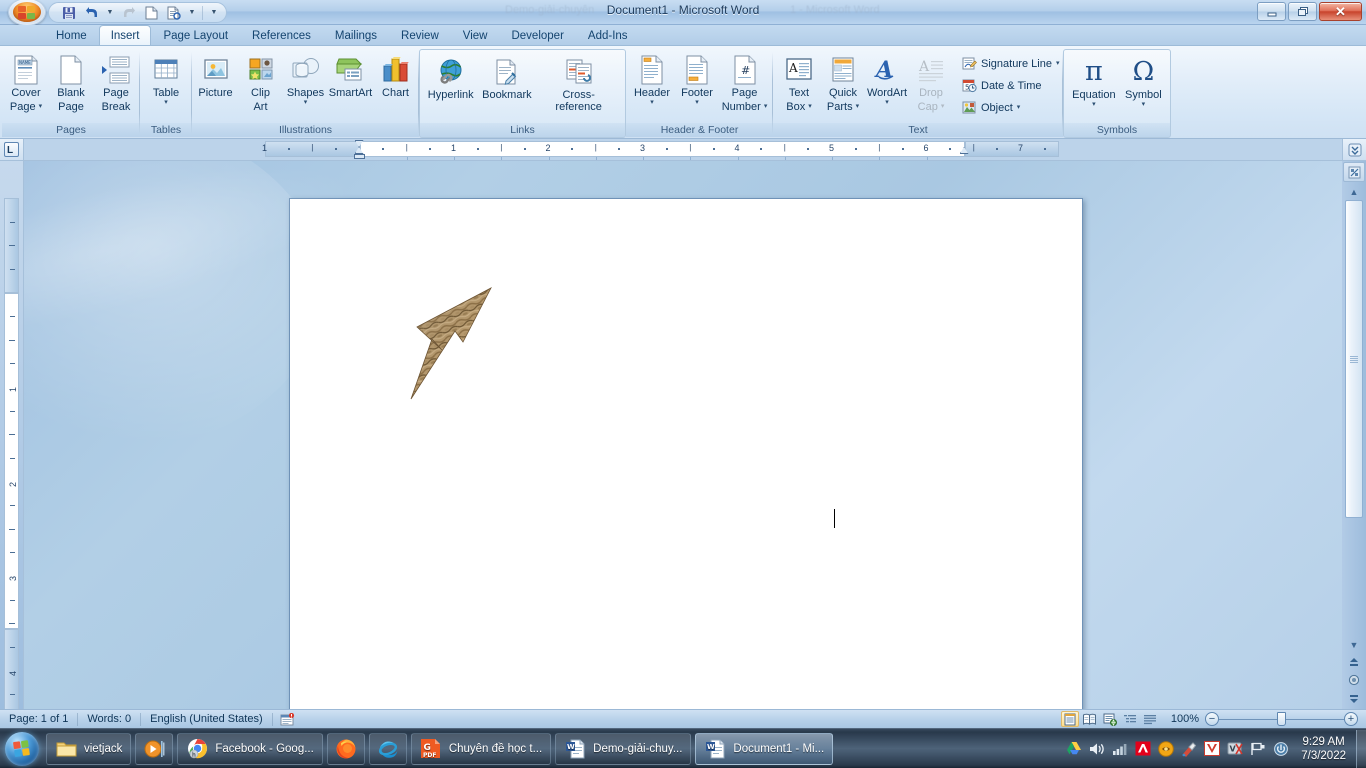 The image size is (1366, 768). I want to click on vertical-scrollbar: ▲ ▼, so click(1354, 435).